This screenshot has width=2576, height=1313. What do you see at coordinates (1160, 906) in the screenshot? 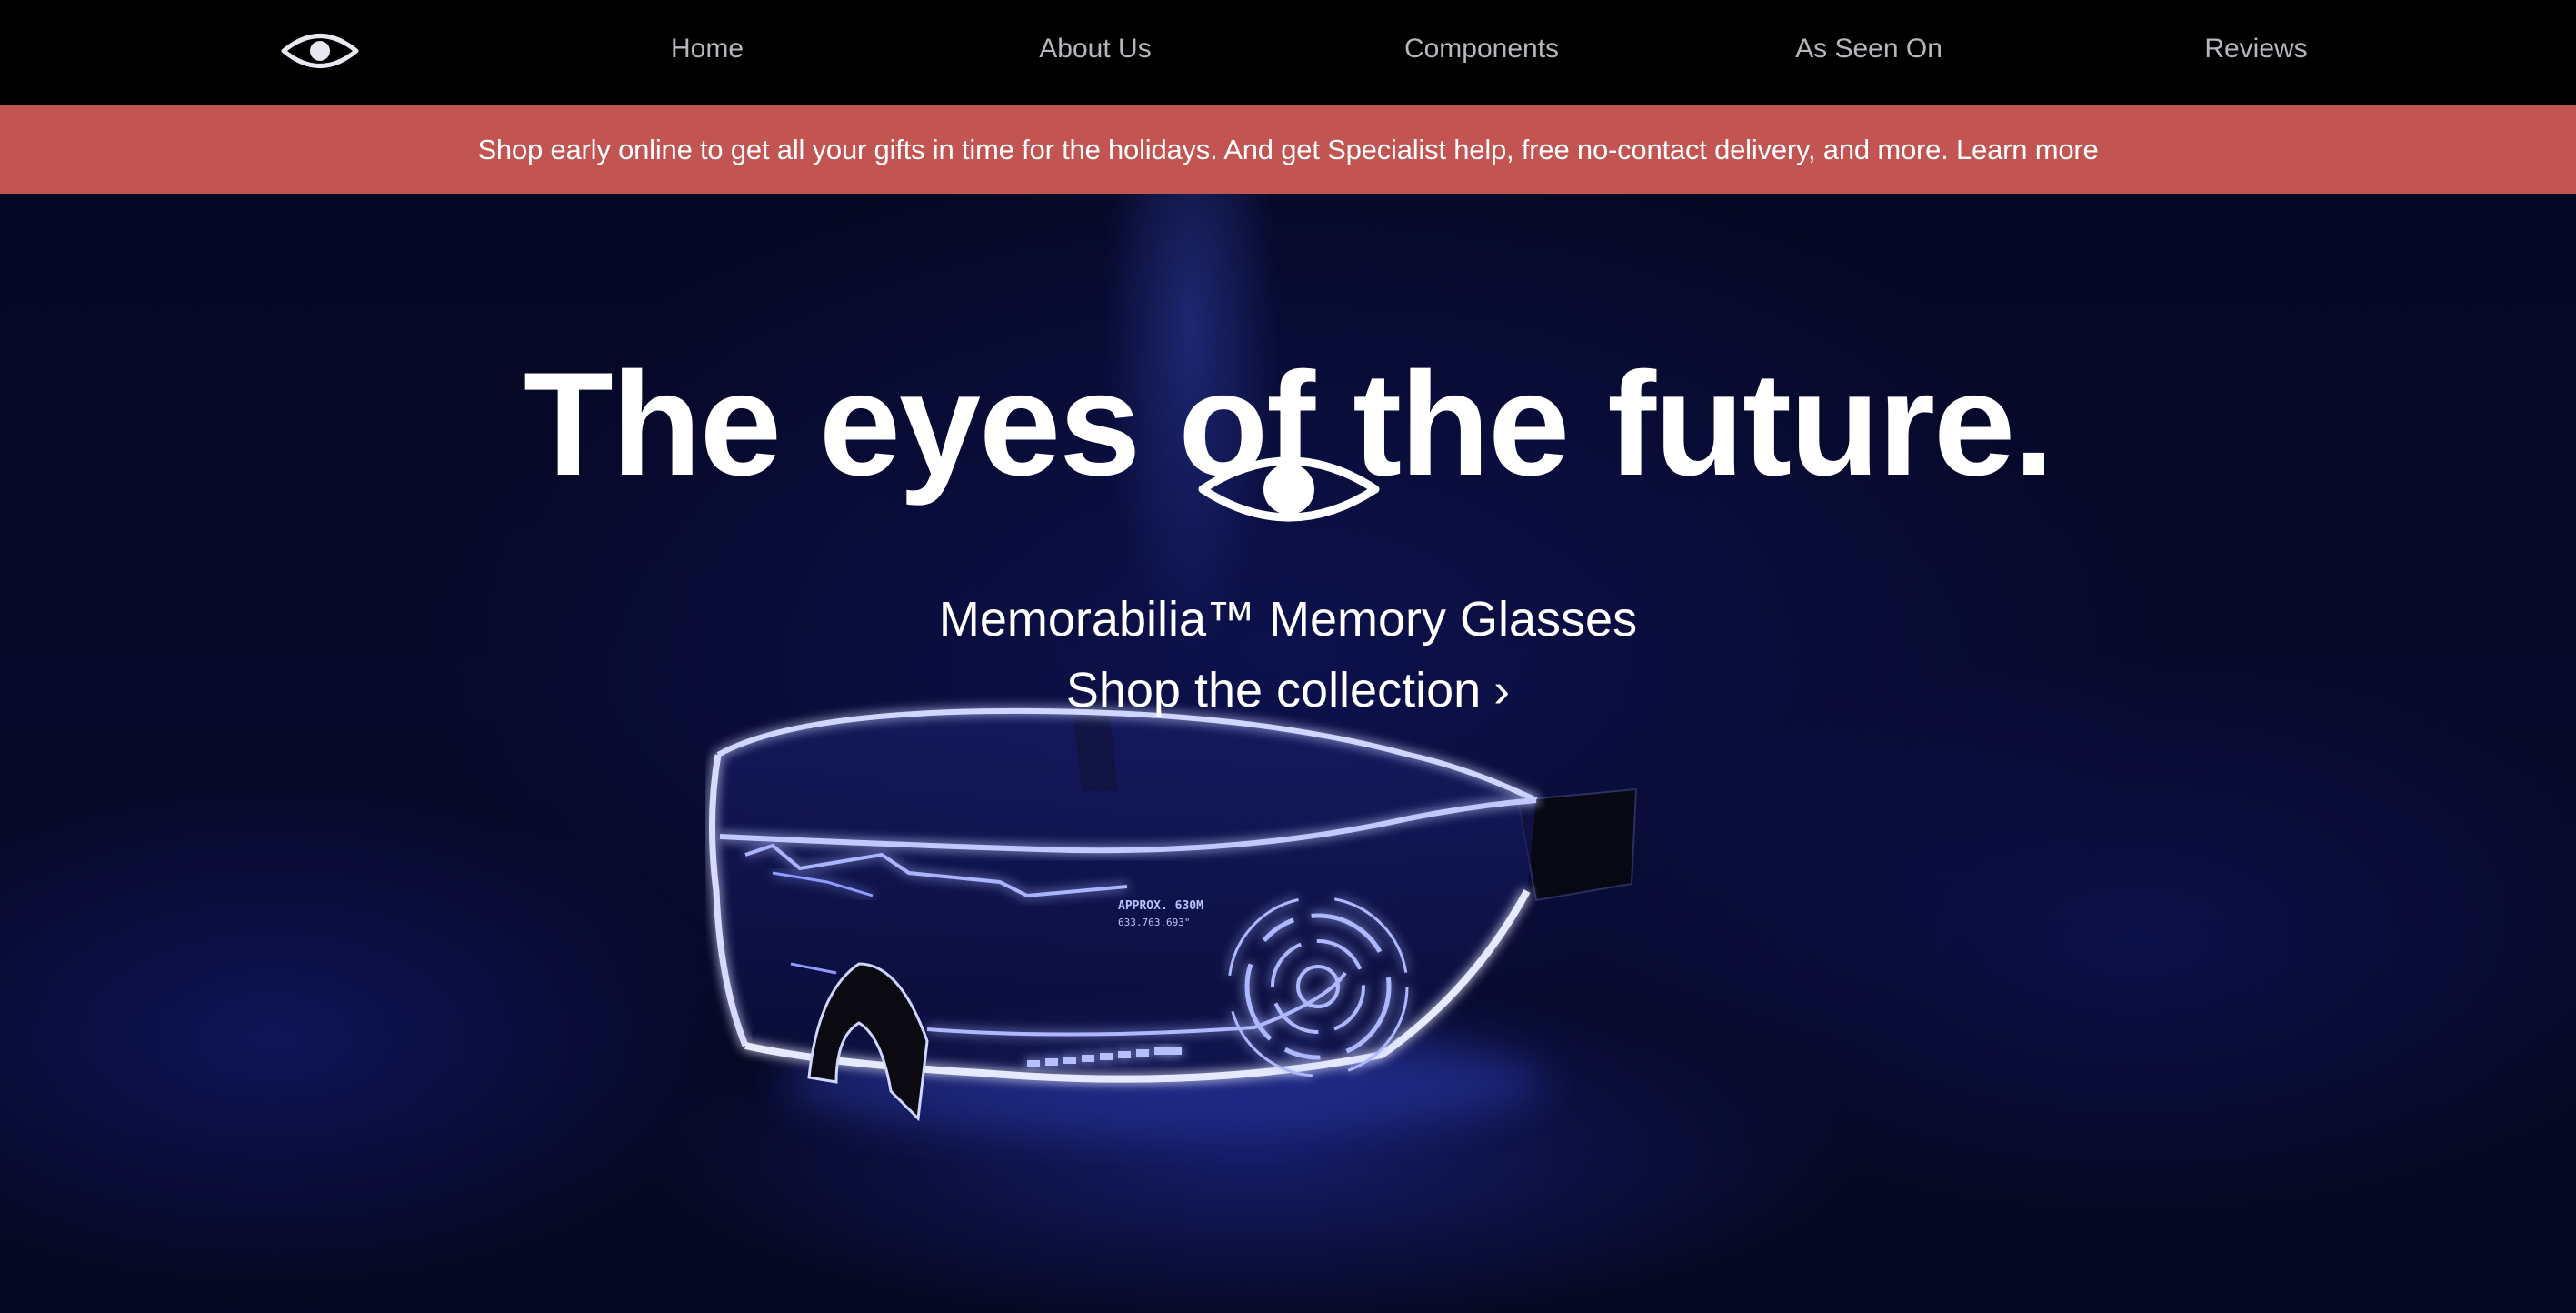
I see `glasses-readout-line-1: APPROX. 630M` at bounding box center [1160, 906].